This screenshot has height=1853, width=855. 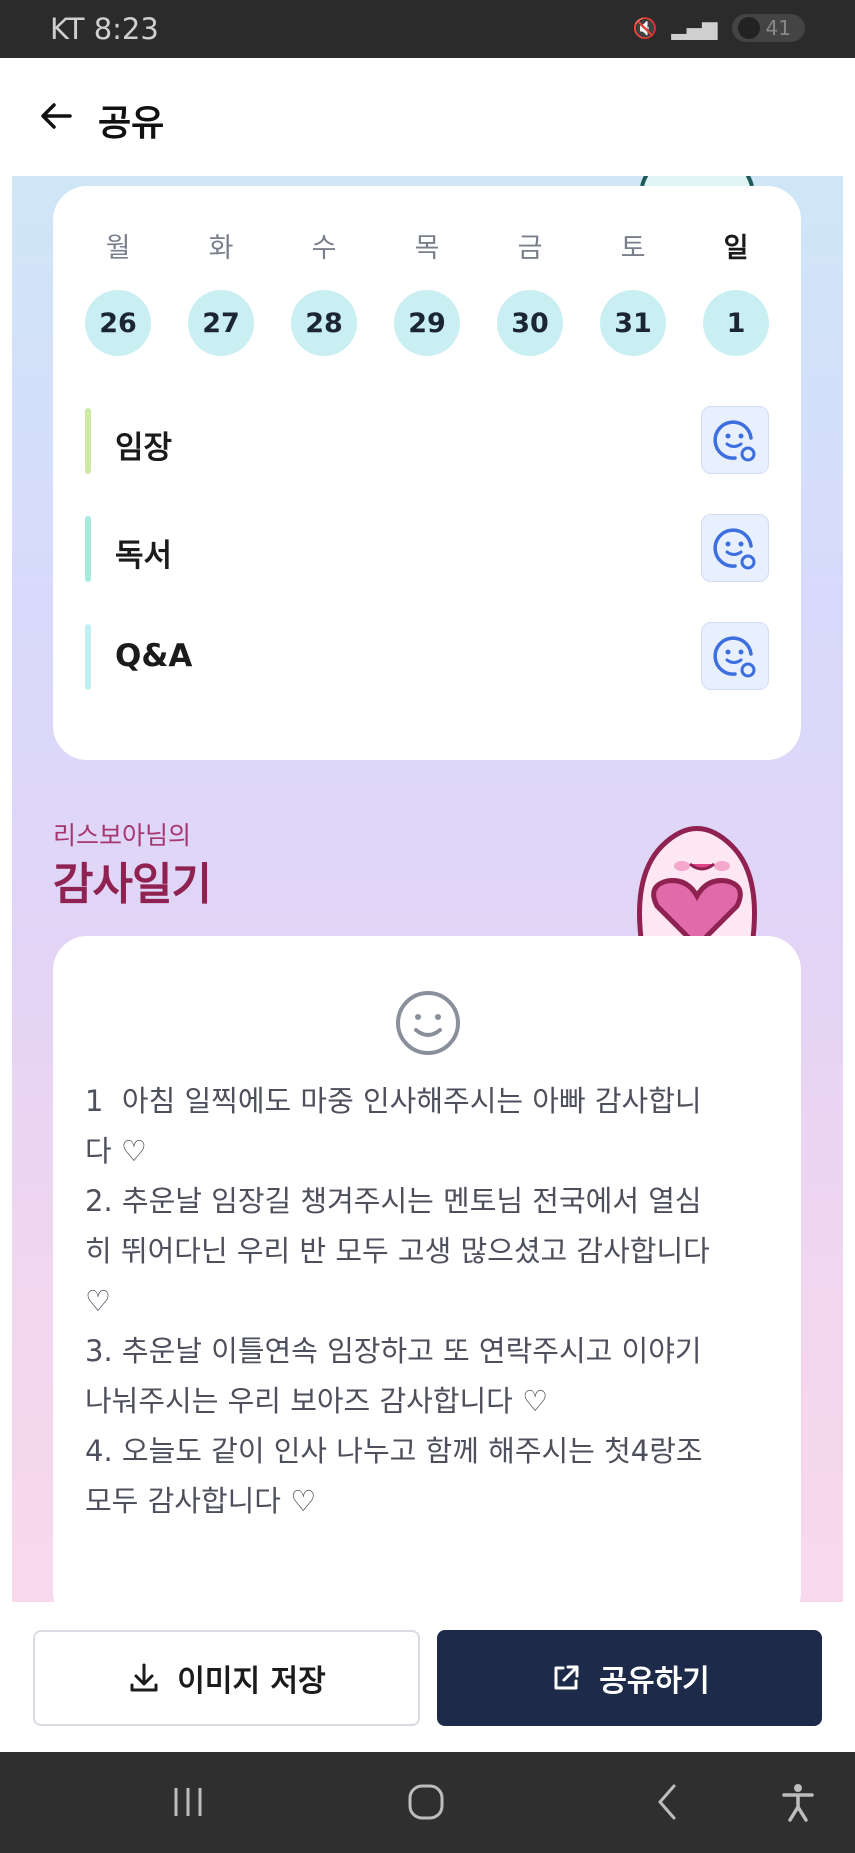 I want to click on battery-indicator: 41, so click(x=768, y=28).